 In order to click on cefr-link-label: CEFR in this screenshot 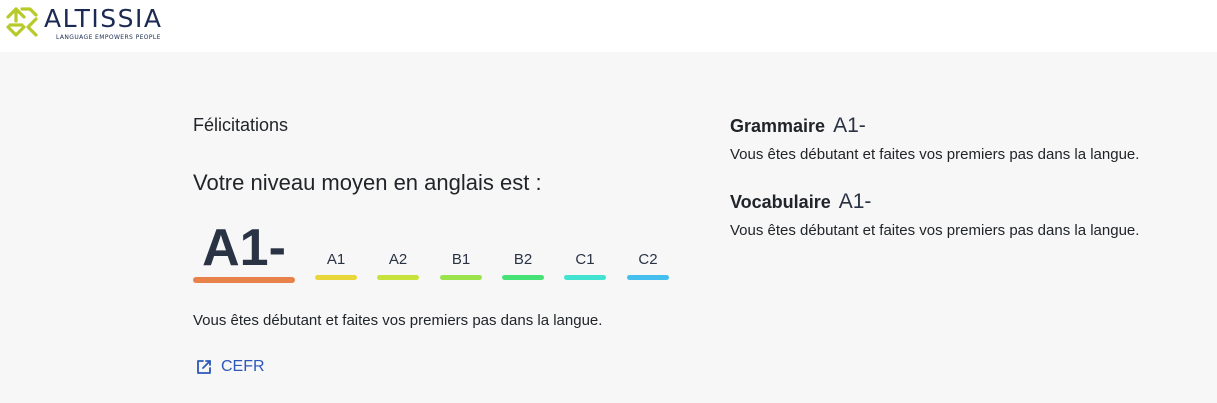, I will do `click(243, 367)`.